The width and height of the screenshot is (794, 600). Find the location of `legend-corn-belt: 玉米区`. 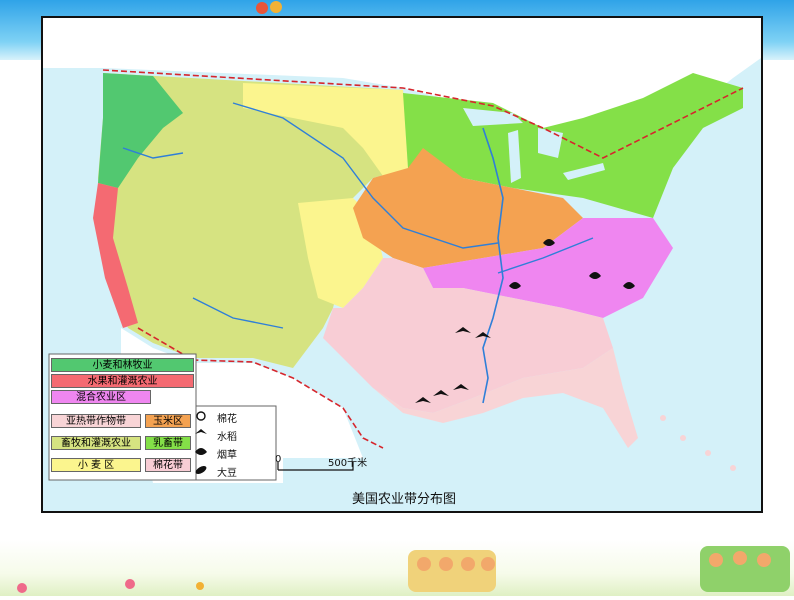

legend-corn-belt: 玉米区 is located at coordinates (168, 421).